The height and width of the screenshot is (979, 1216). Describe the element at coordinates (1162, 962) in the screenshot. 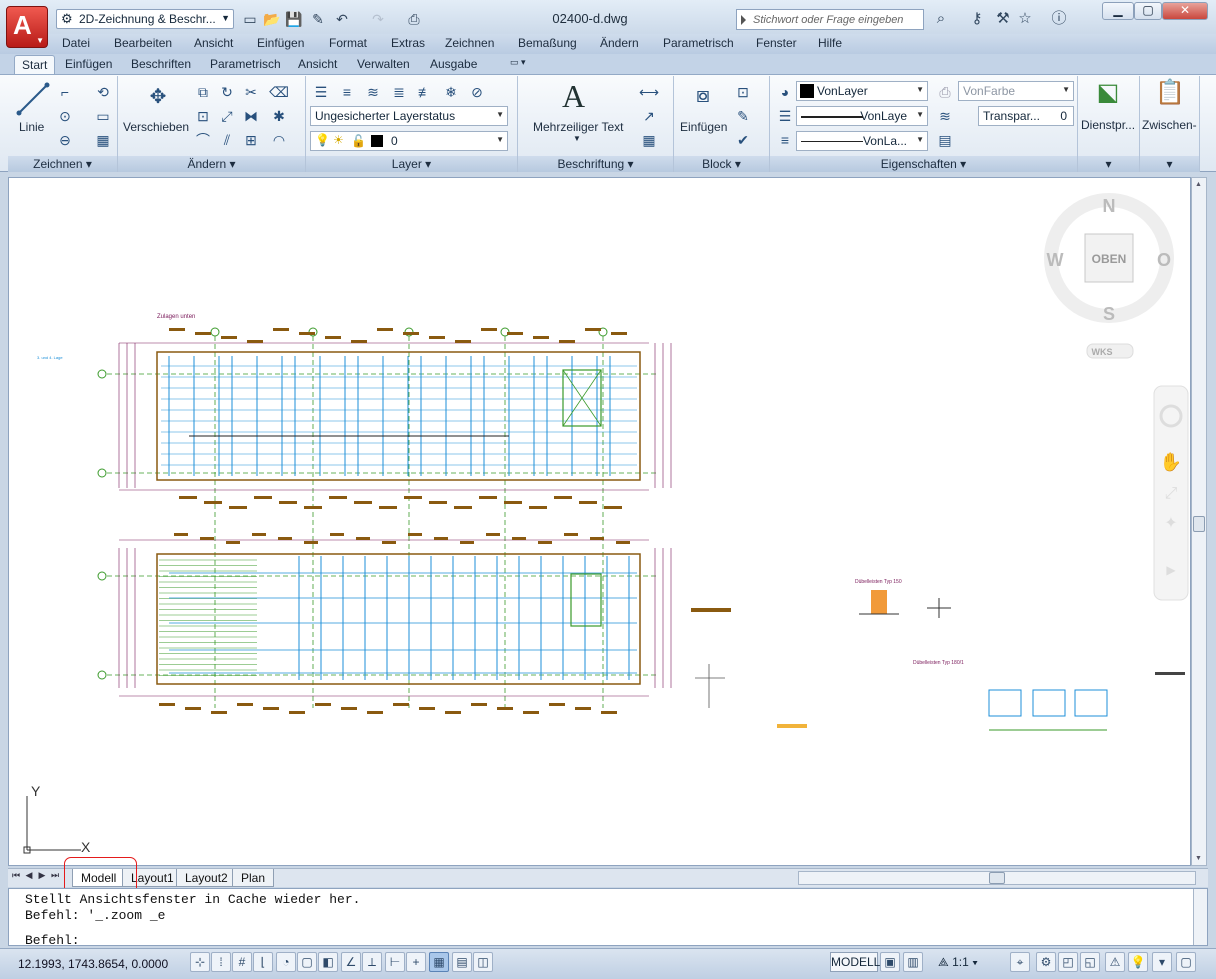

I see `status-menu-icon: ▾` at that location.